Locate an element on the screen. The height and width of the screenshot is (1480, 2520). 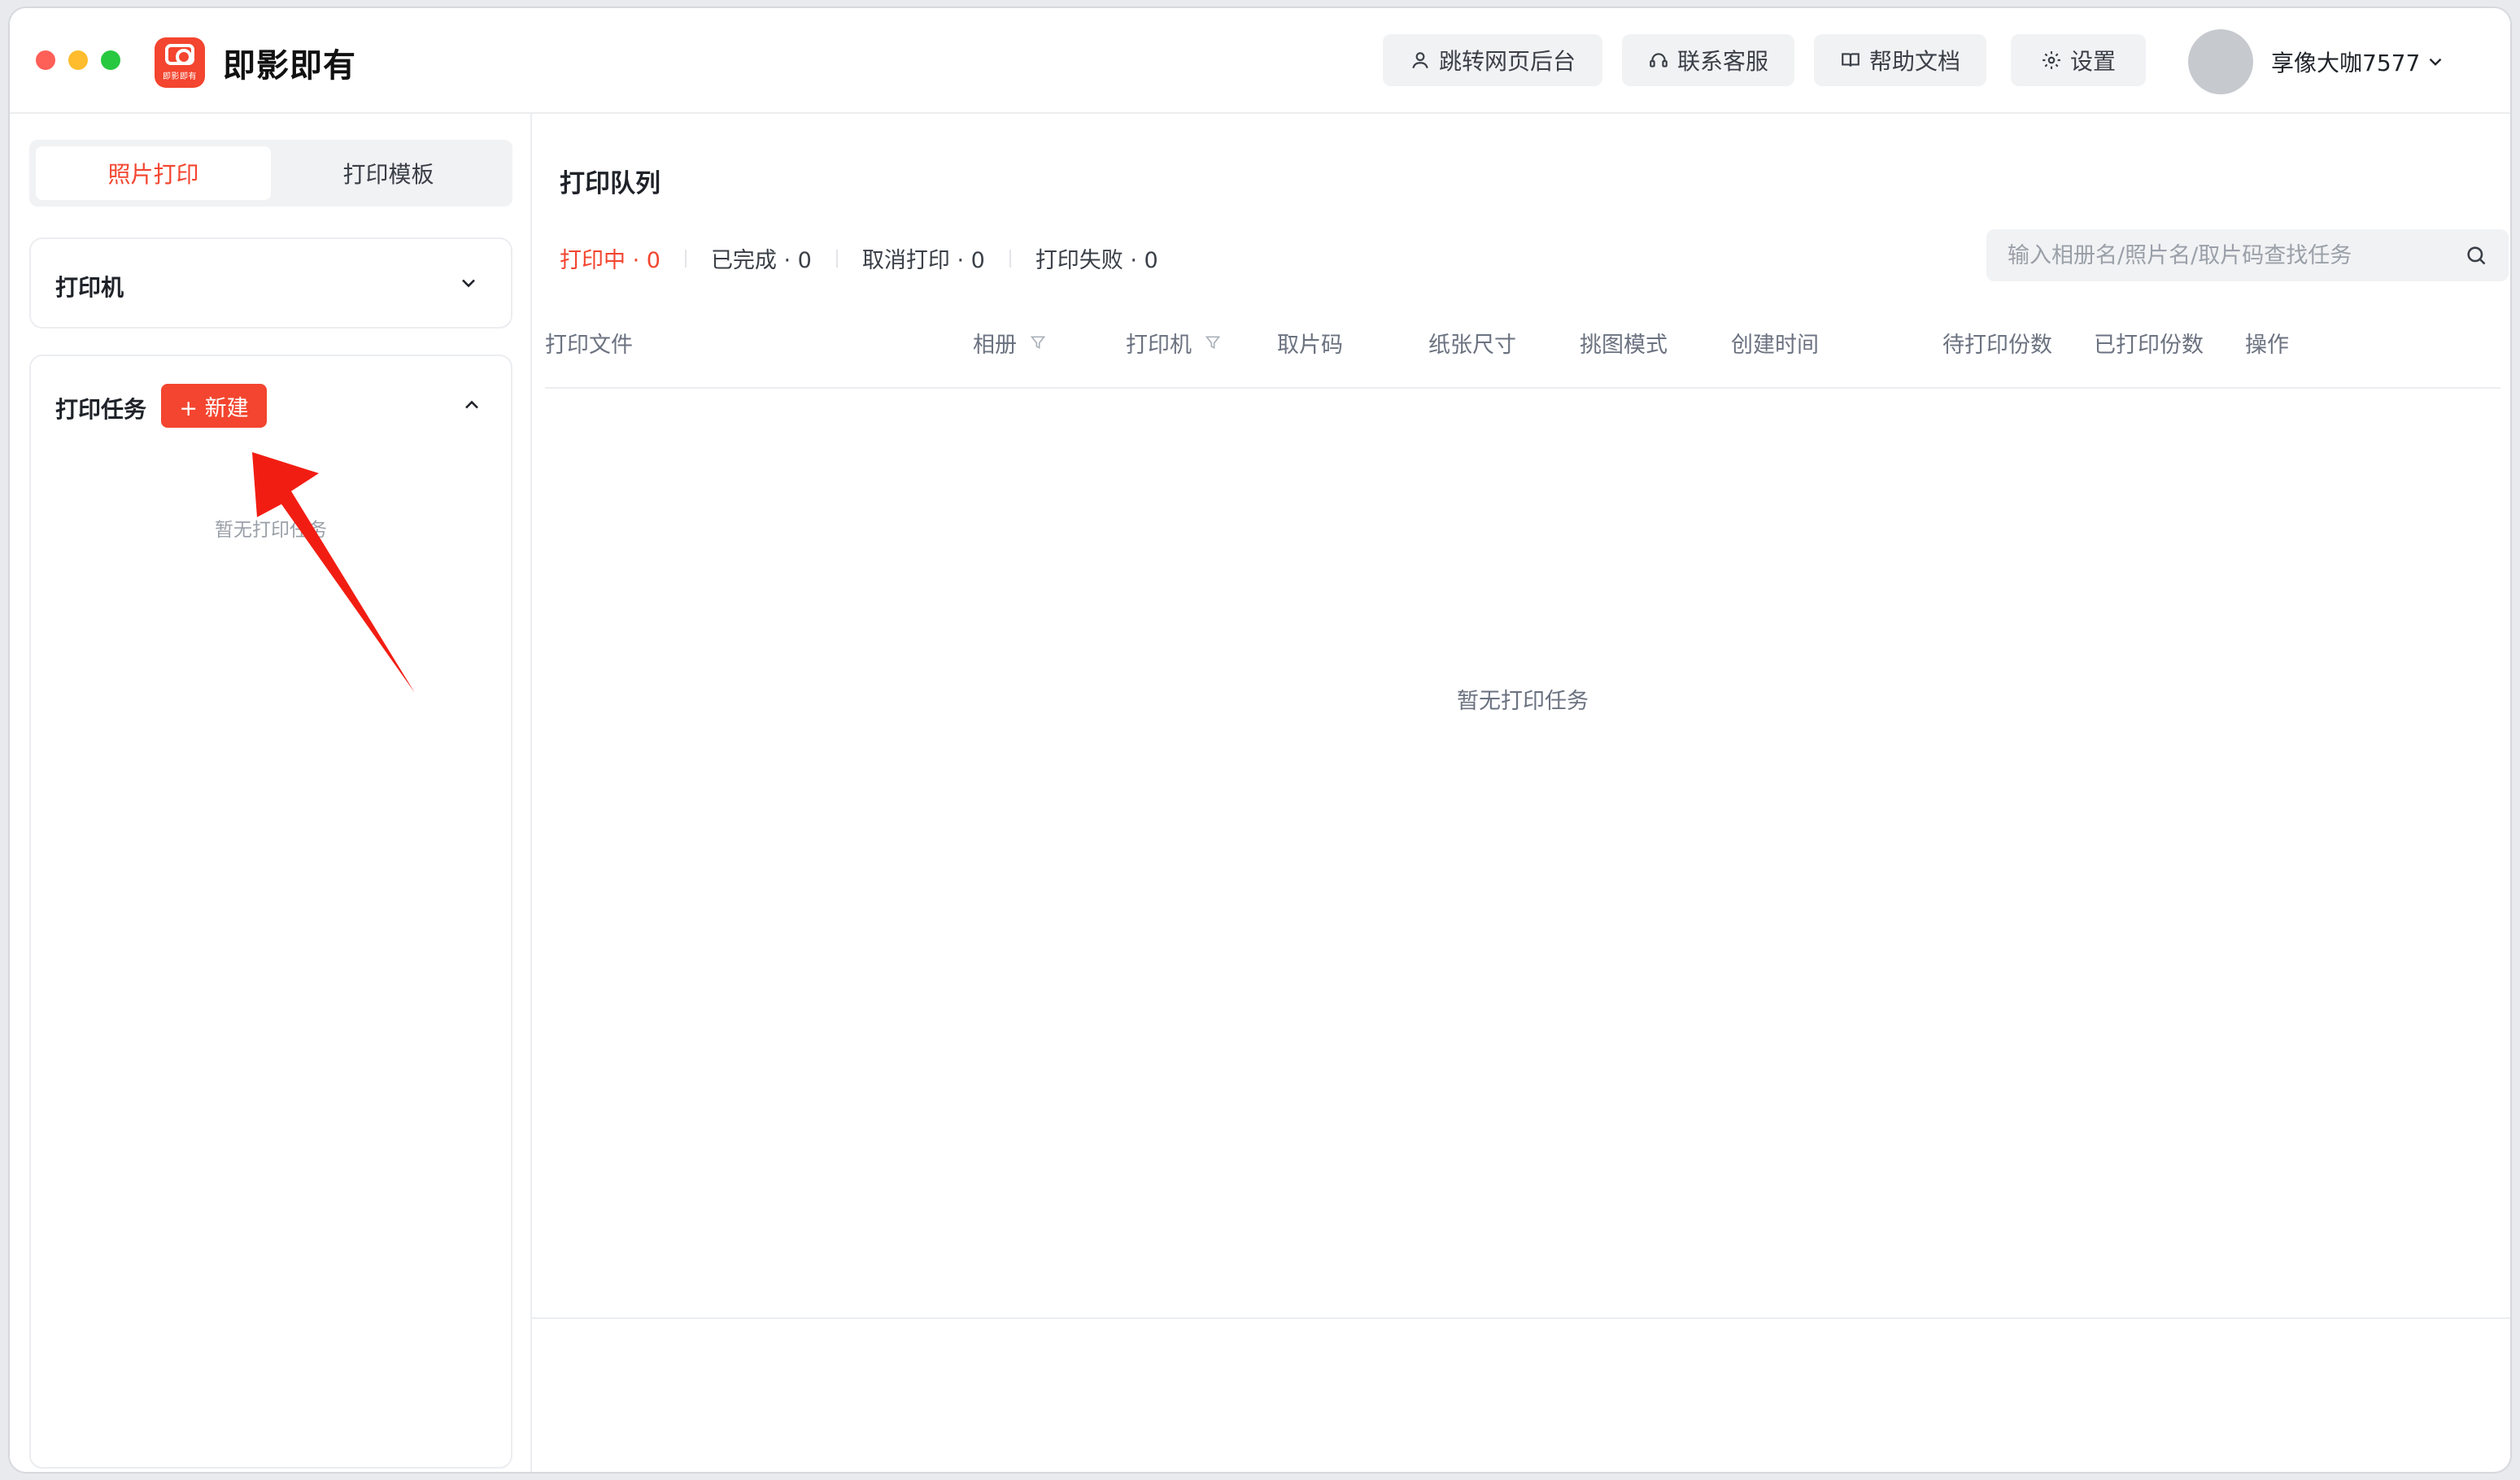
printer-panel-title: 打印机 is located at coordinates (89, 288).